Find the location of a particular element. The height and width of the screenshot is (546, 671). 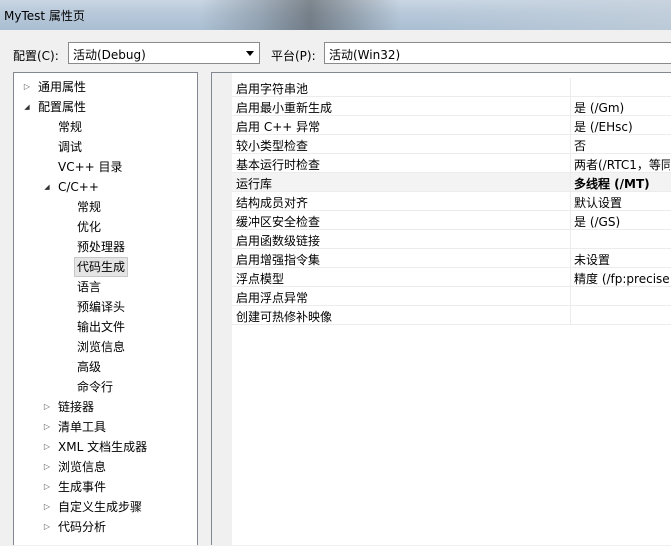

platform-label: 平台(P): is located at coordinates (293, 56).